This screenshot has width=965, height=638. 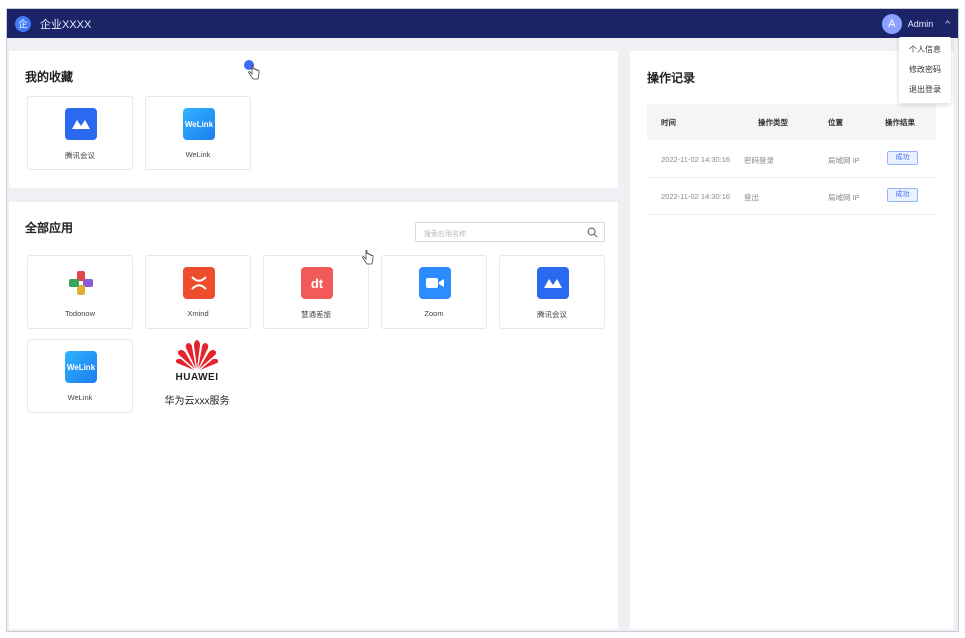 I want to click on xmind-icon, so click(x=199, y=283).